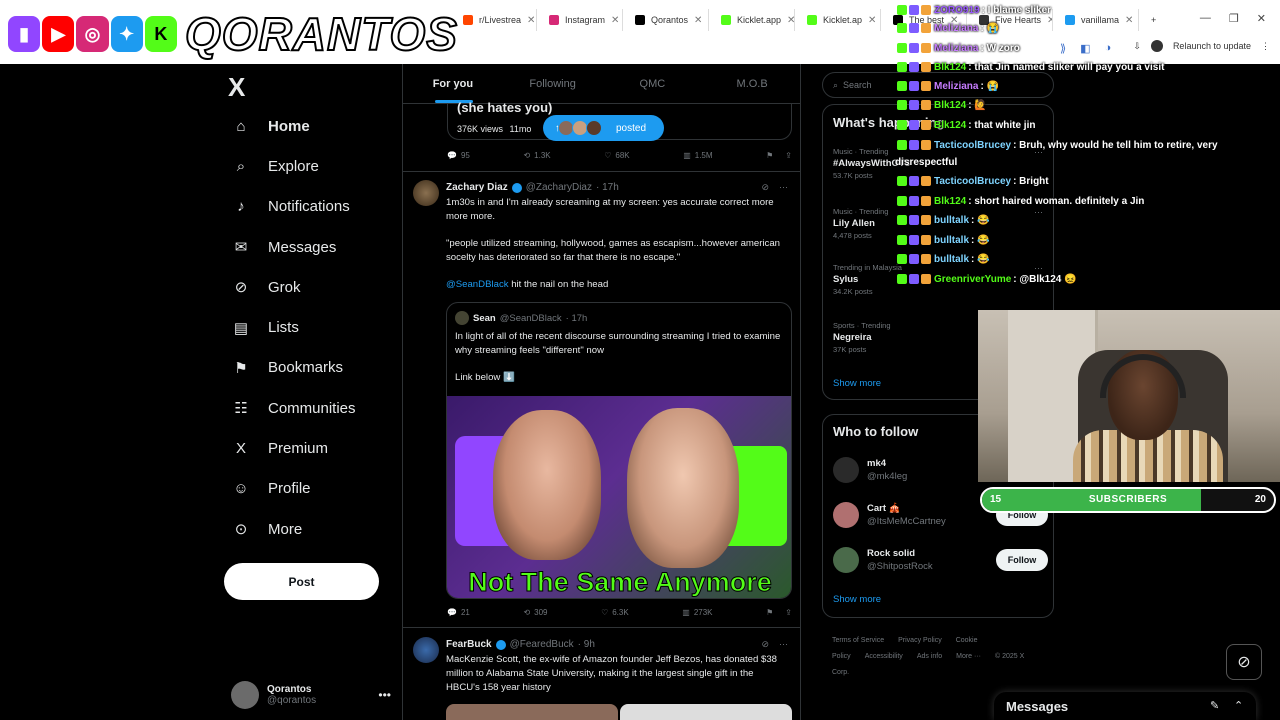 The height and width of the screenshot is (720, 1280). Describe the element at coordinates (520, 129) in the screenshot. I see `post-age: 11mo` at that location.